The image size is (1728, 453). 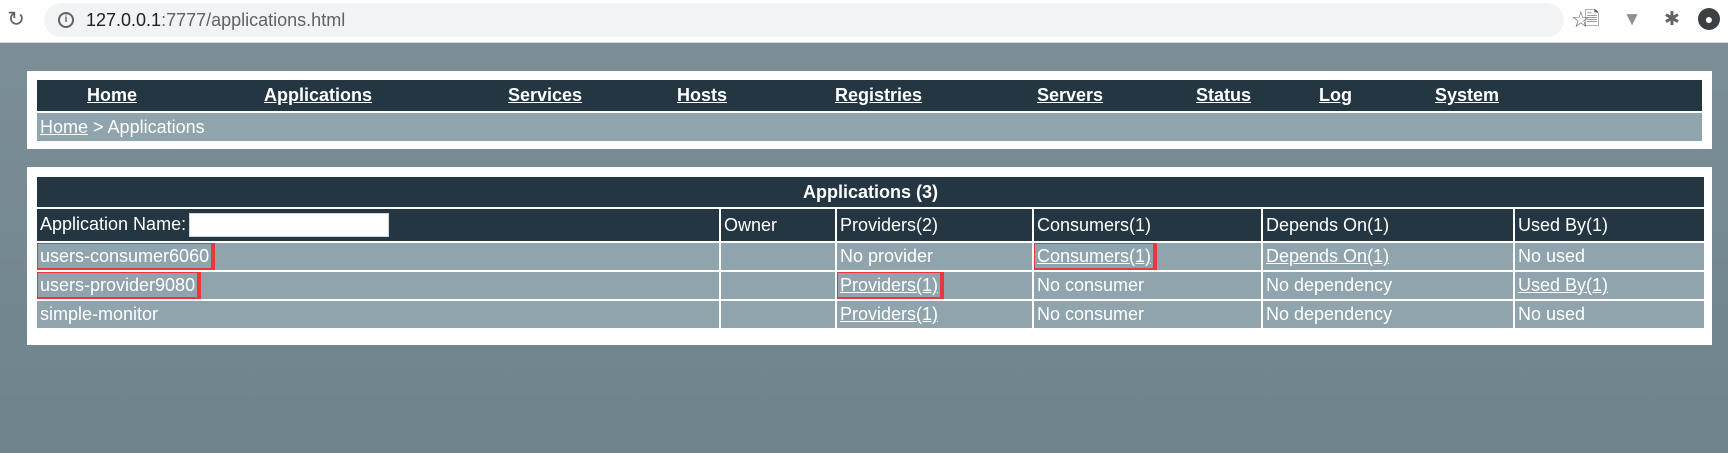 What do you see at coordinates (878, 95) in the screenshot?
I see `menu-item-registries: Registries` at bounding box center [878, 95].